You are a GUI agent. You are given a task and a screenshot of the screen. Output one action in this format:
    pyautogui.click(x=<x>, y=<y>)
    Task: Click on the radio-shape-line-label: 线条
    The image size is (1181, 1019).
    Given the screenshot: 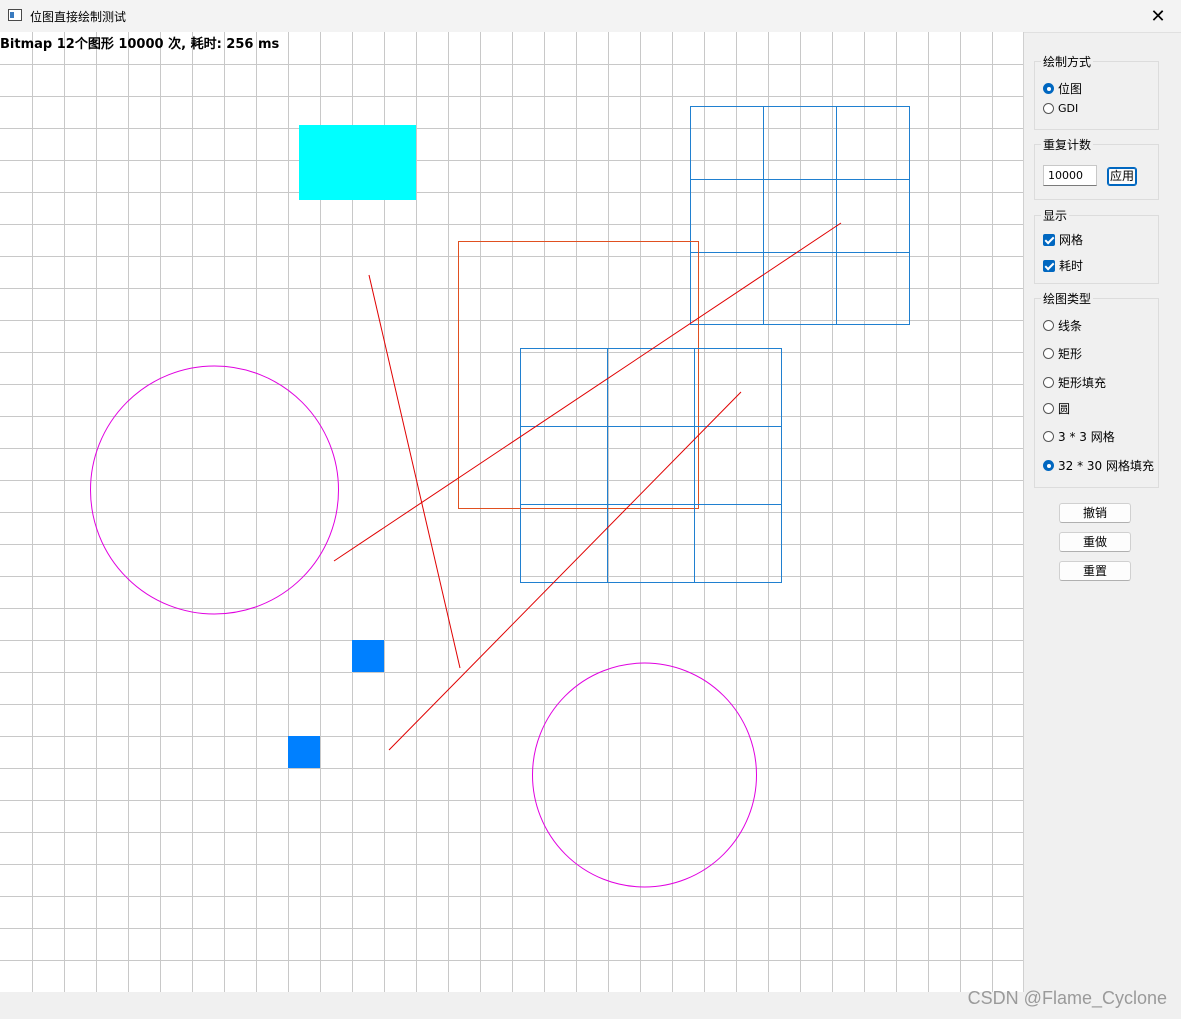 What is the action you would take?
    pyautogui.click(x=1070, y=326)
    